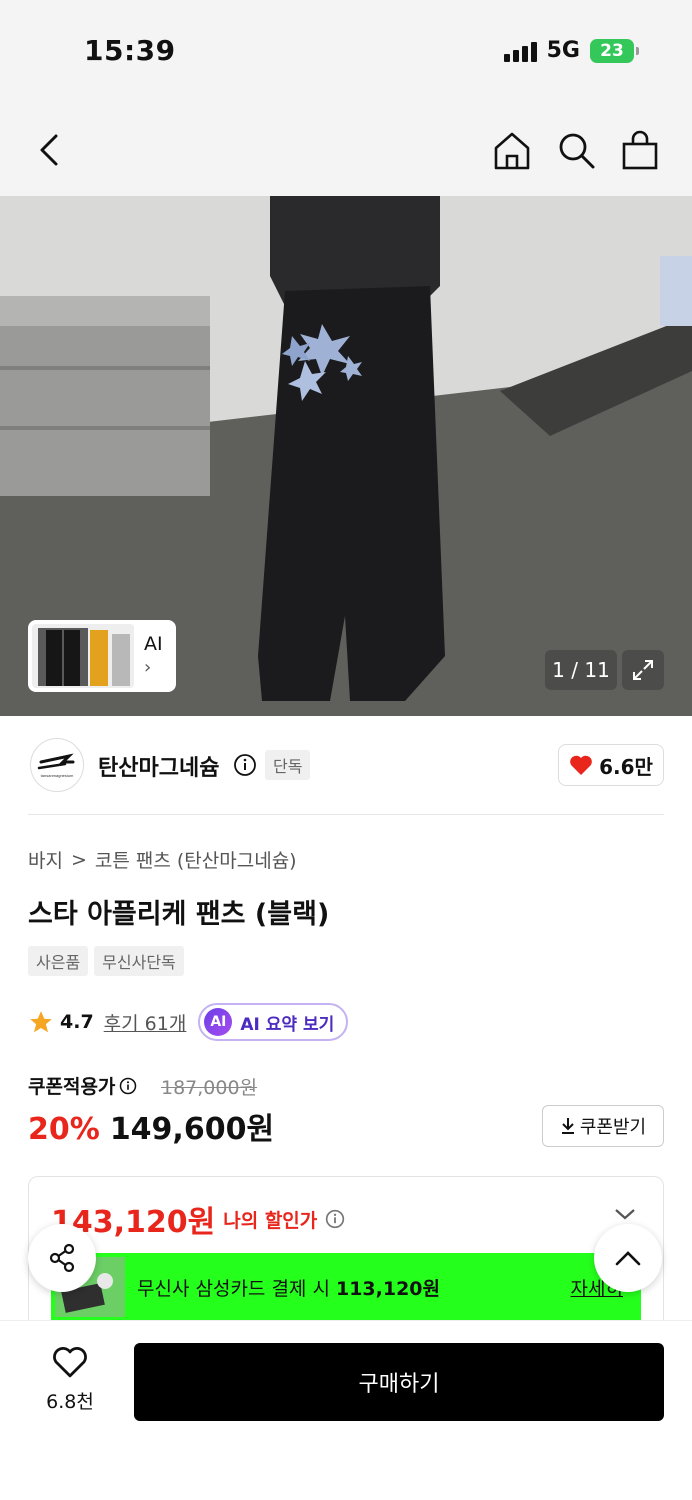 This screenshot has height=1500, width=692. Describe the element at coordinates (145, 1022) in the screenshot. I see `review-link: 후기 61개` at that location.